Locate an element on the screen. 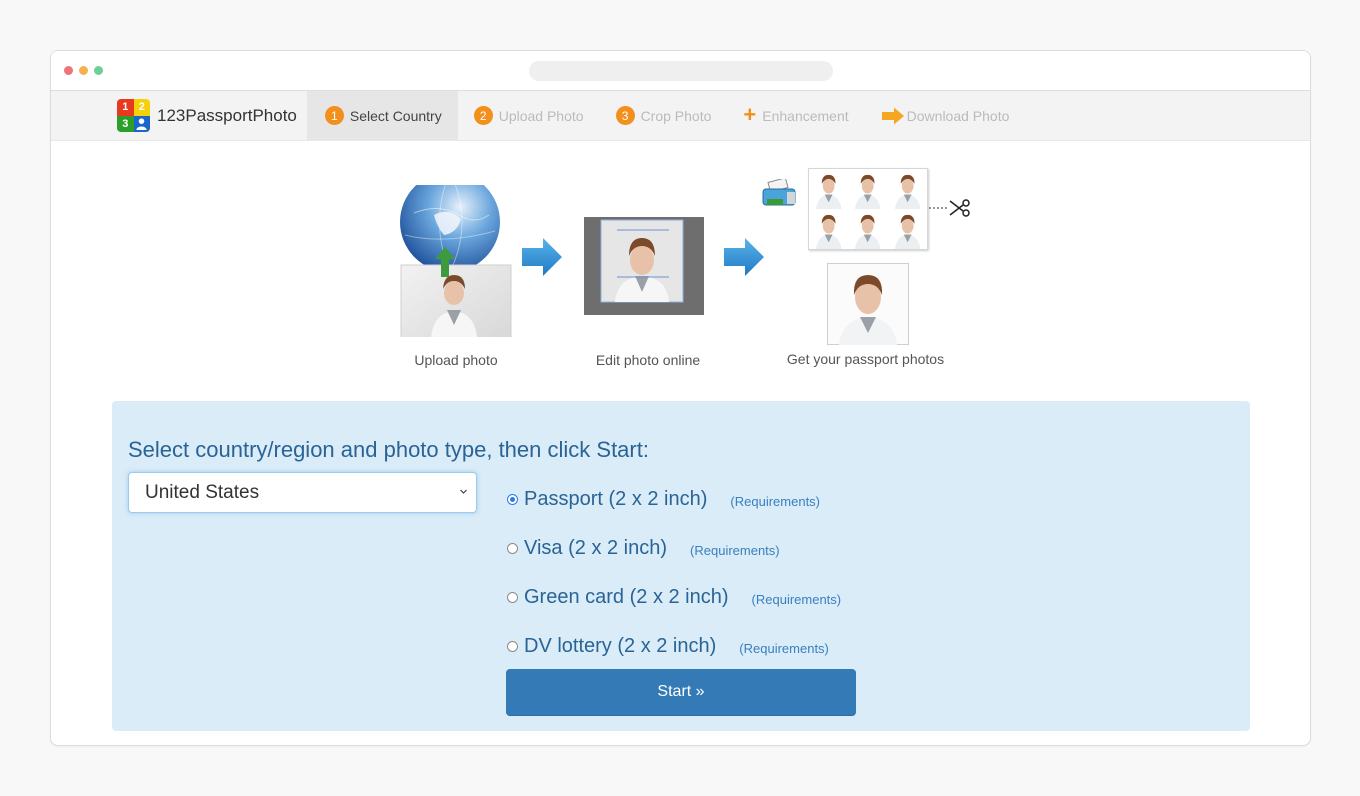 This screenshot has height=796, width=1360. step-upload-photo: 2 Upload Photo is located at coordinates (529, 115).